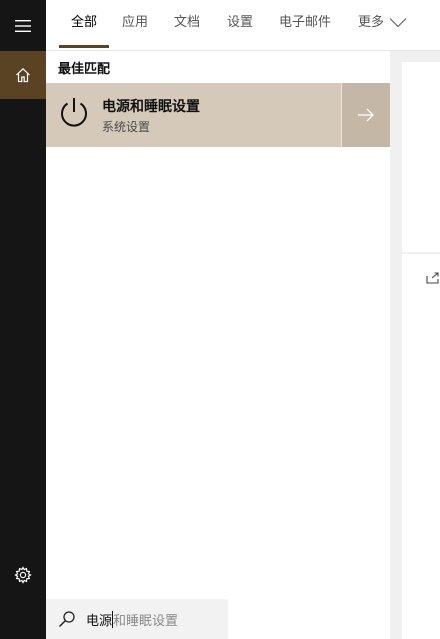 This screenshot has width=440, height=639. I want to click on menu-button, so click(23, 26).